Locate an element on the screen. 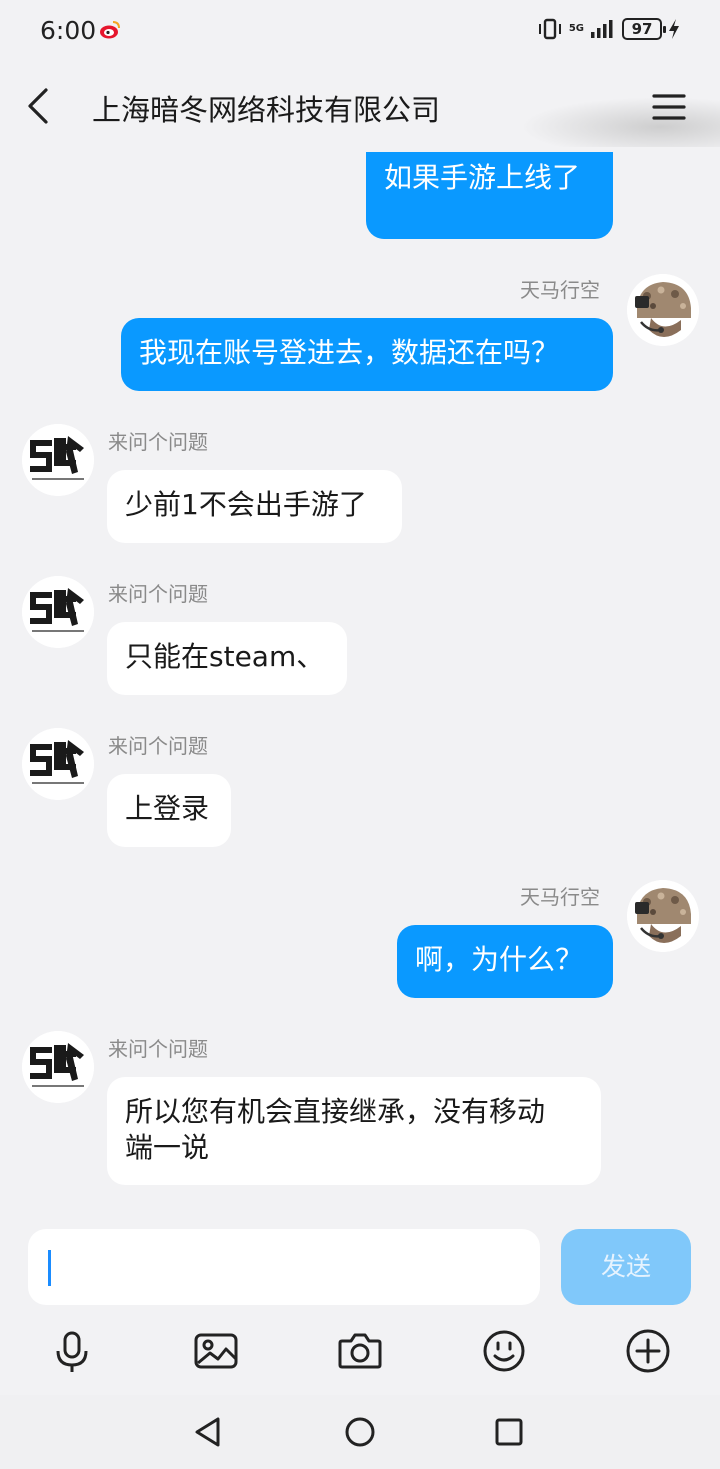  chat-header: 上海暗冬网络科技有限公司 is located at coordinates (360, 107).